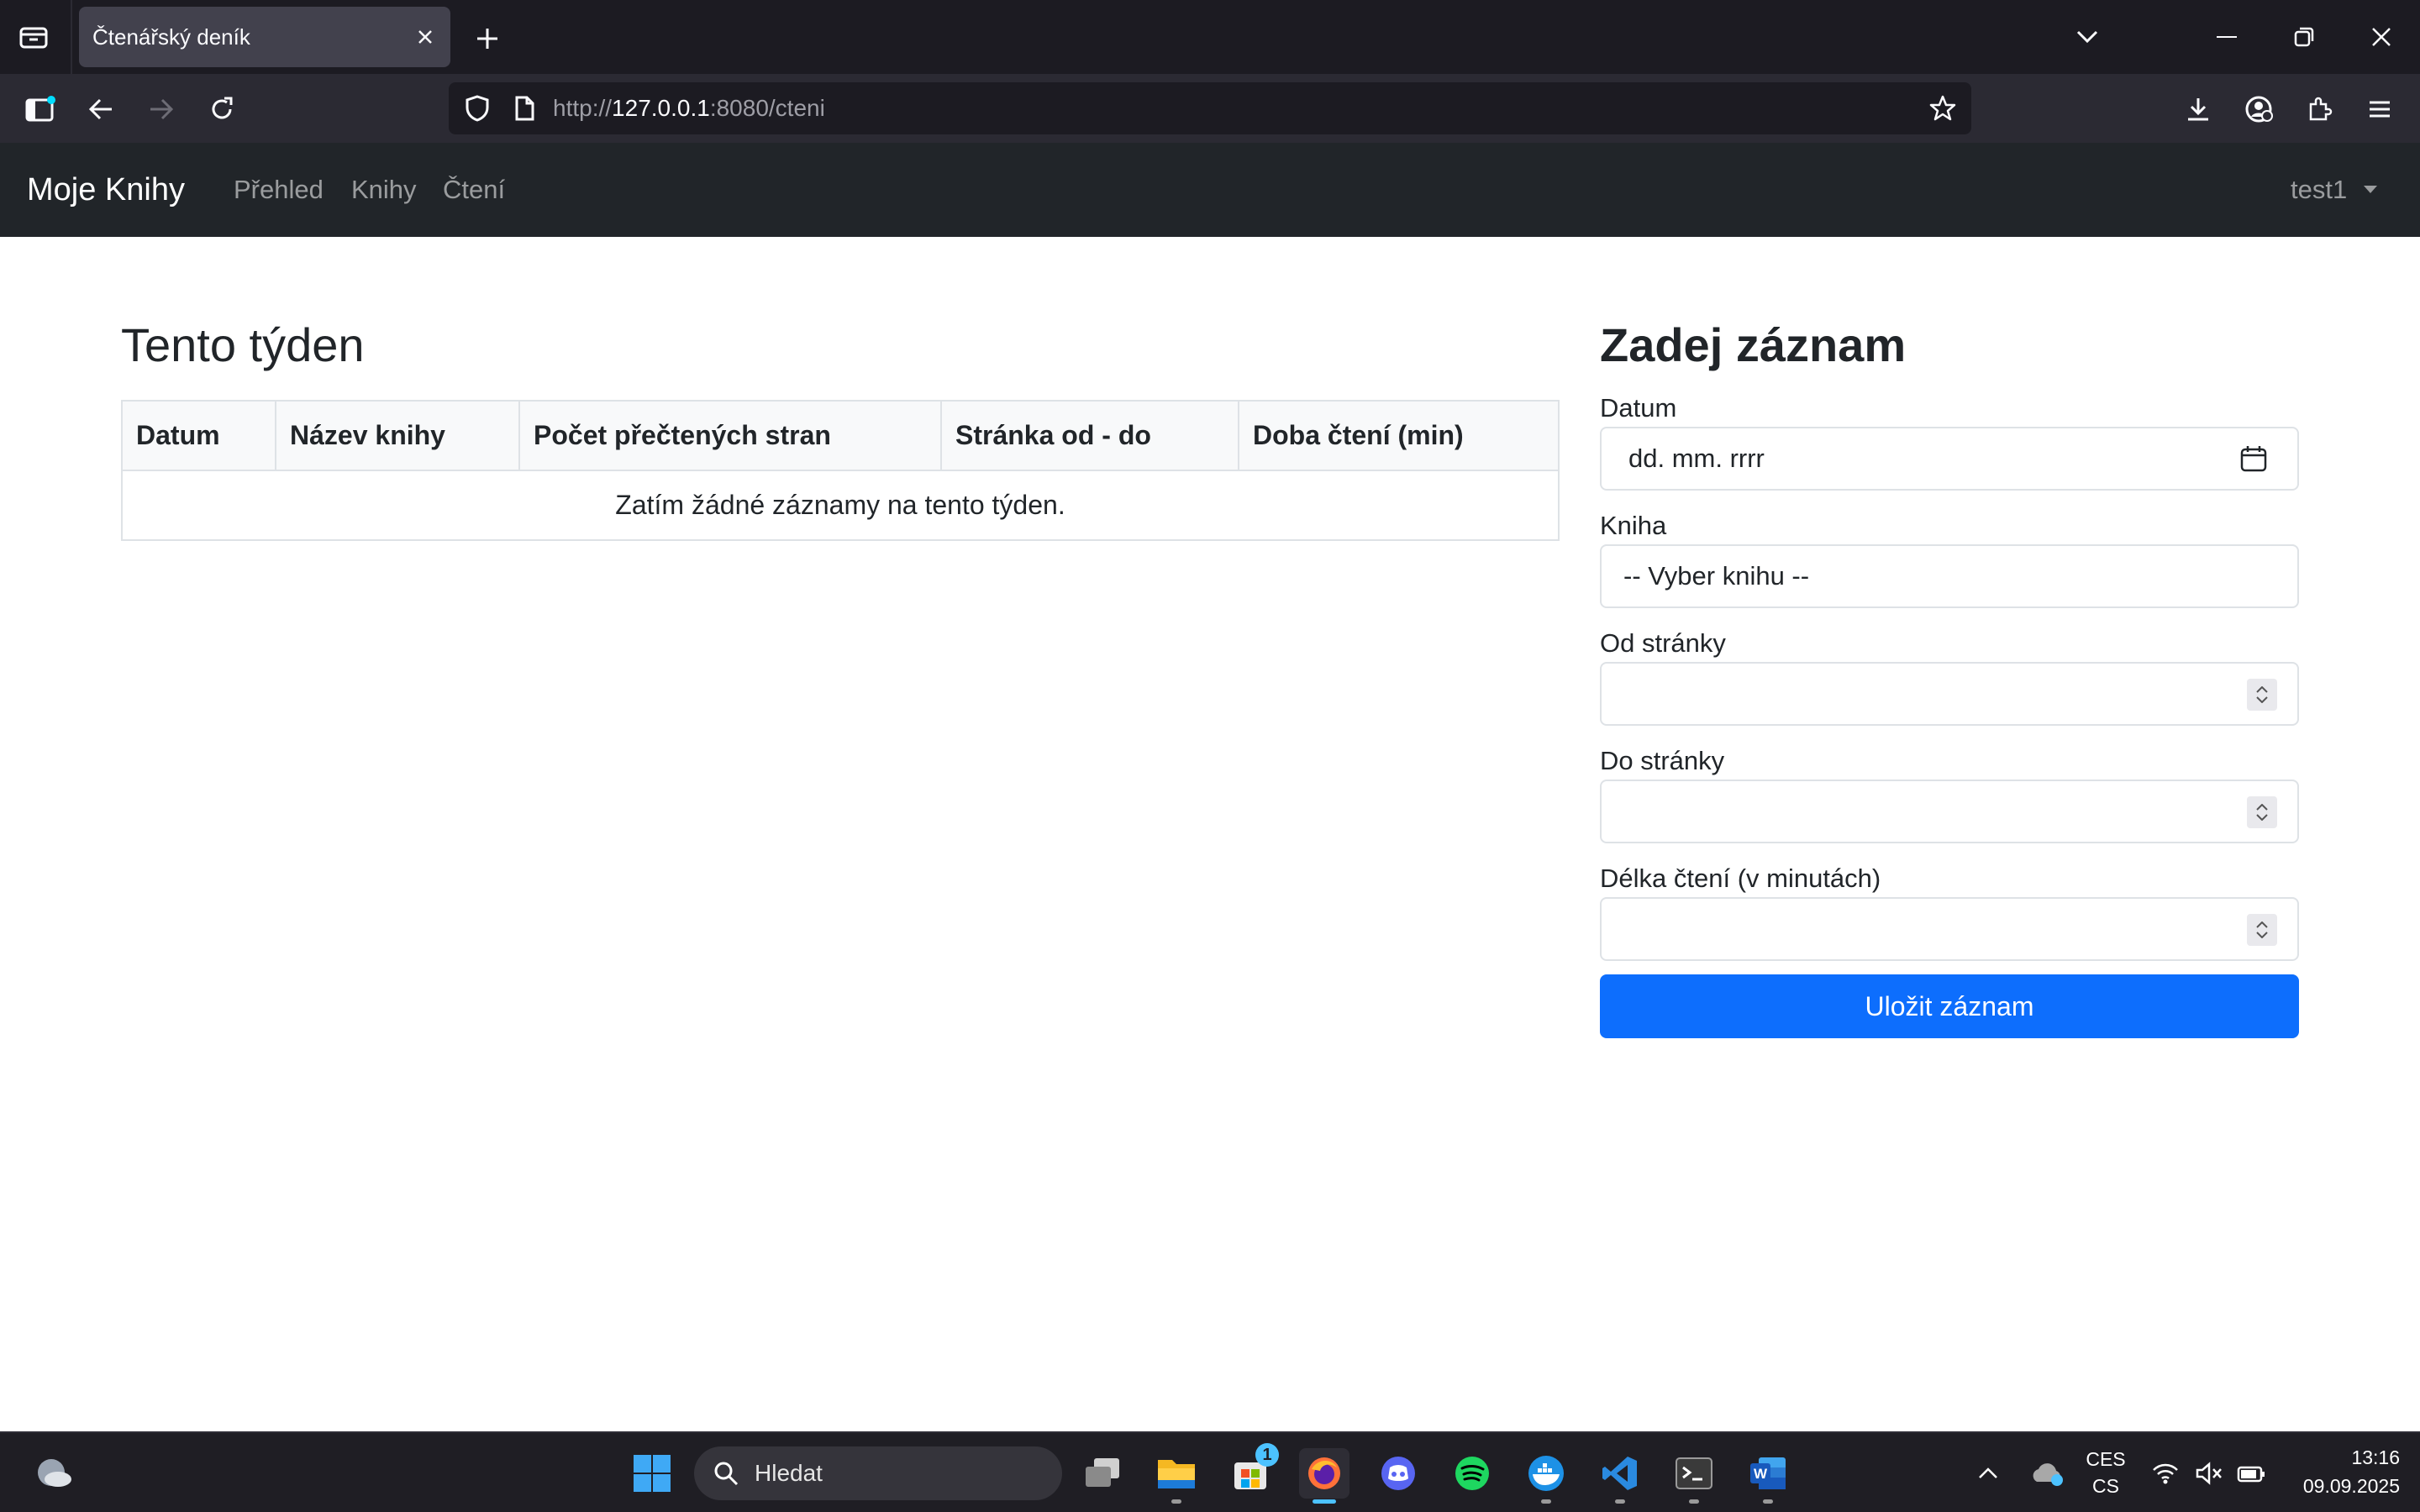 The image size is (2420, 1512). I want to click on wifi-icon, so click(2165, 1473).